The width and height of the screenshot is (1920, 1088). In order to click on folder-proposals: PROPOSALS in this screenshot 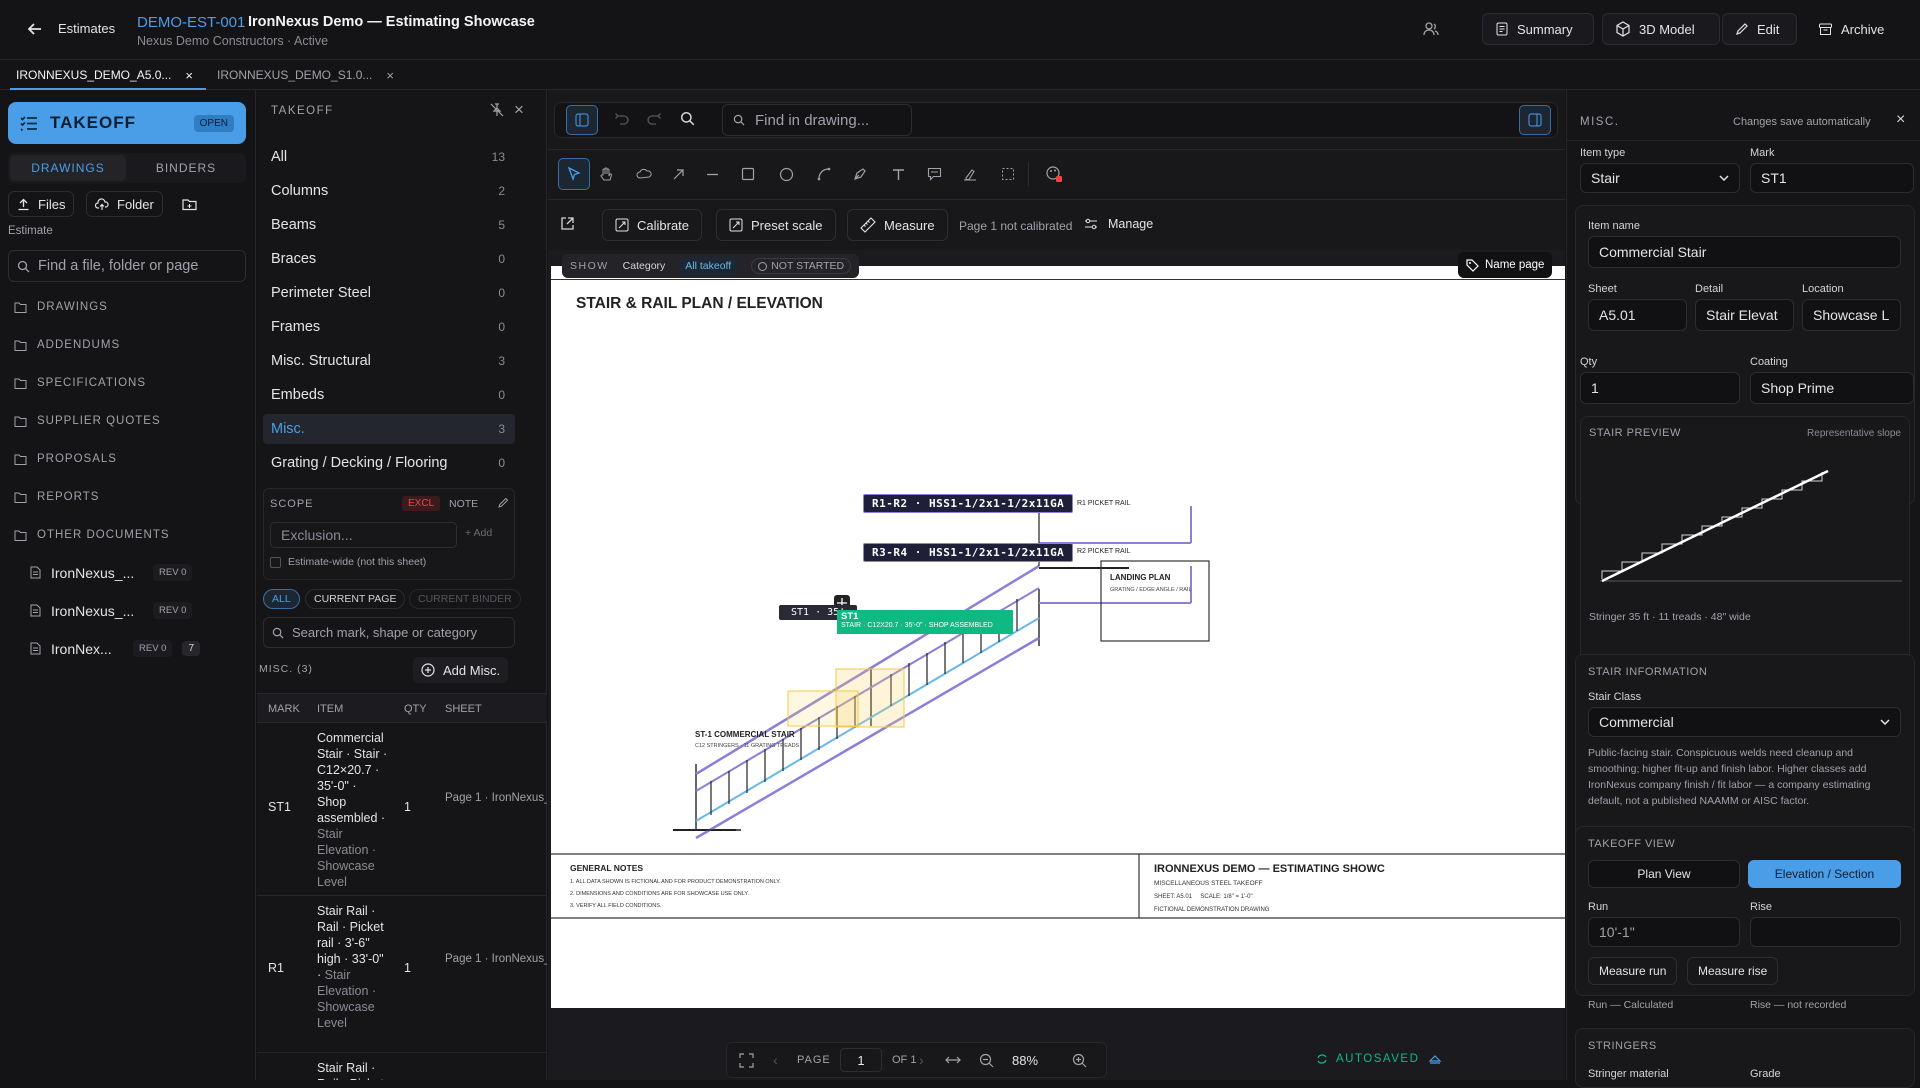, I will do `click(65, 459)`.